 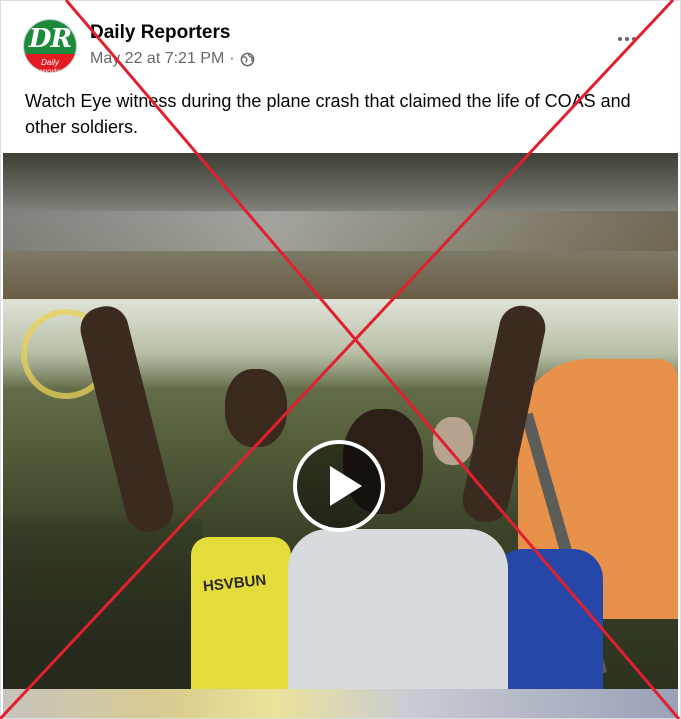 I want to click on person-white-shirt, so click(x=398, y=609).